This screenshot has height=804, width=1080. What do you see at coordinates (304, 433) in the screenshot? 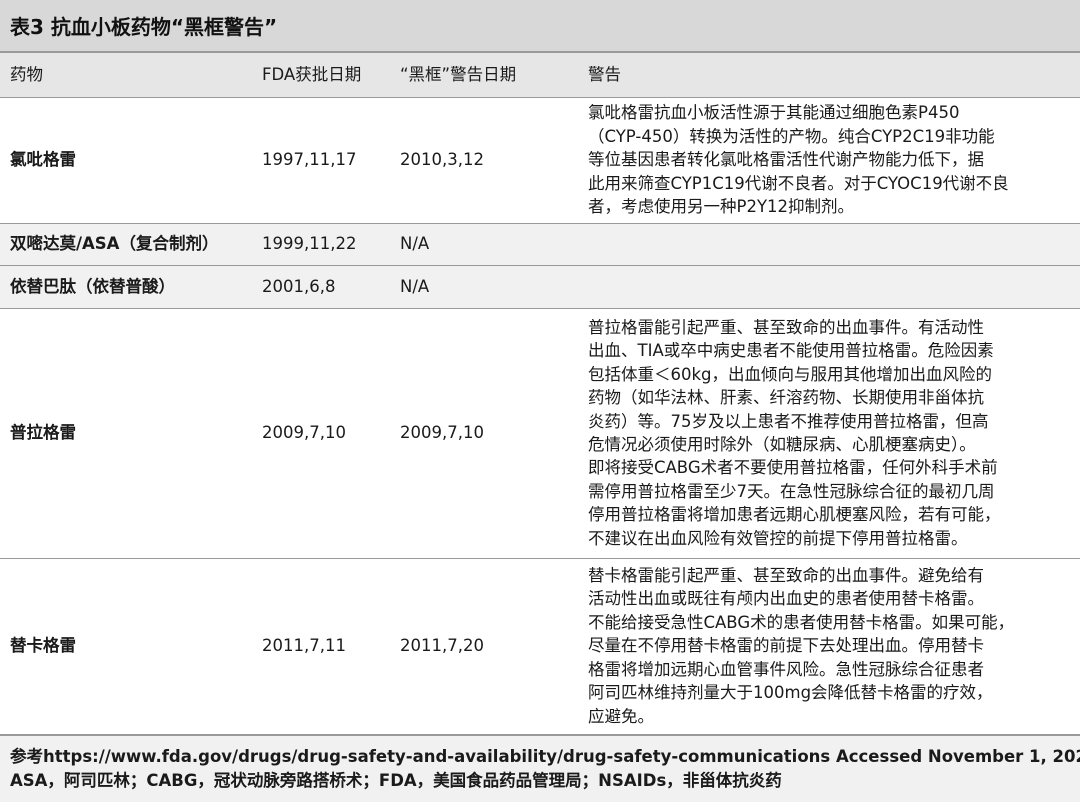
I see `fda-date: 2009,7,10` at bounding box center [304, 433].